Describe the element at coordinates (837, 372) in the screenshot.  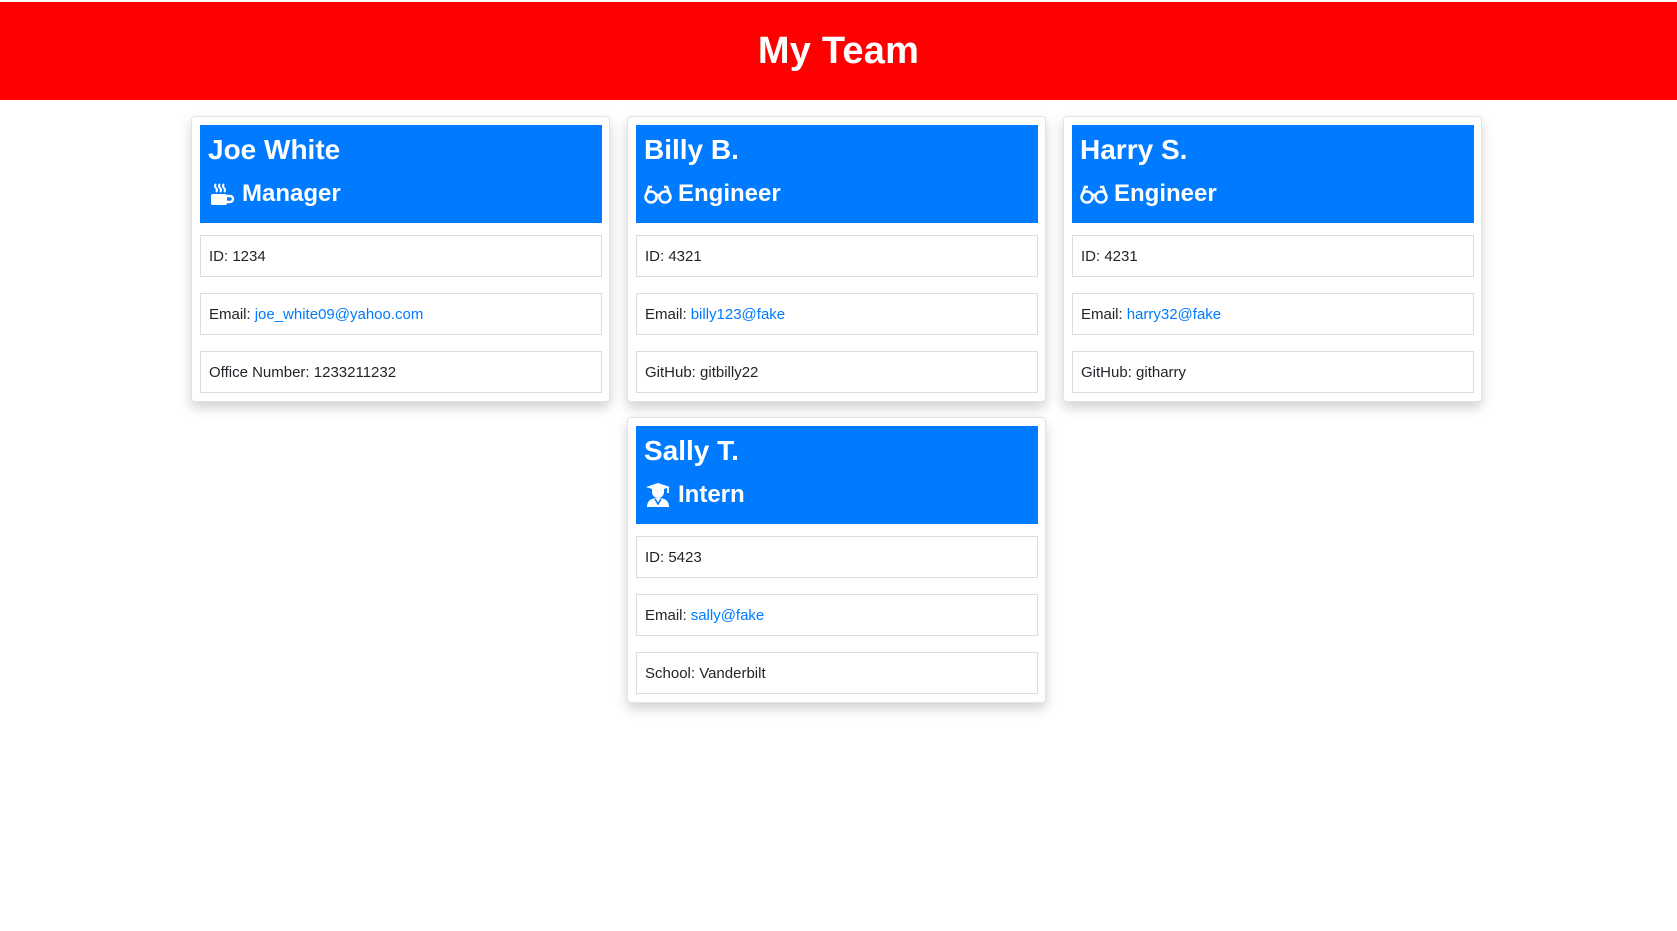
I see `github-row: GitHub: gitbilly22` at that location.